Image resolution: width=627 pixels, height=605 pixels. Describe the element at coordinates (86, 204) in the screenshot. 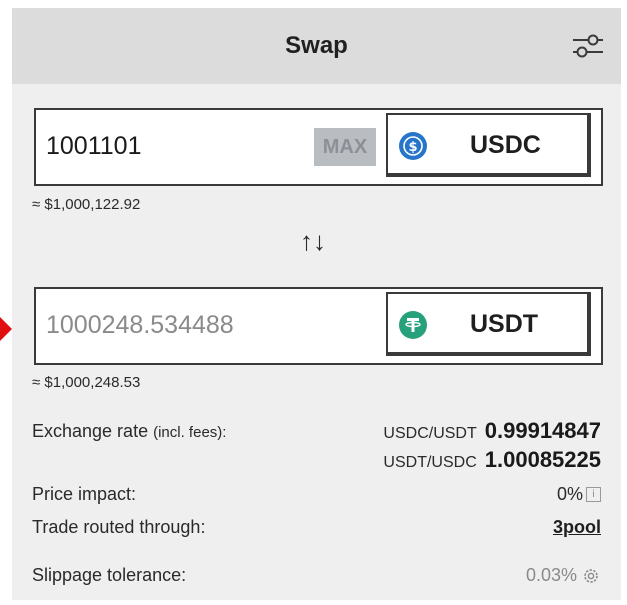

I see `from-usd-estimate: ≈ $1,000,122.92` at that location.